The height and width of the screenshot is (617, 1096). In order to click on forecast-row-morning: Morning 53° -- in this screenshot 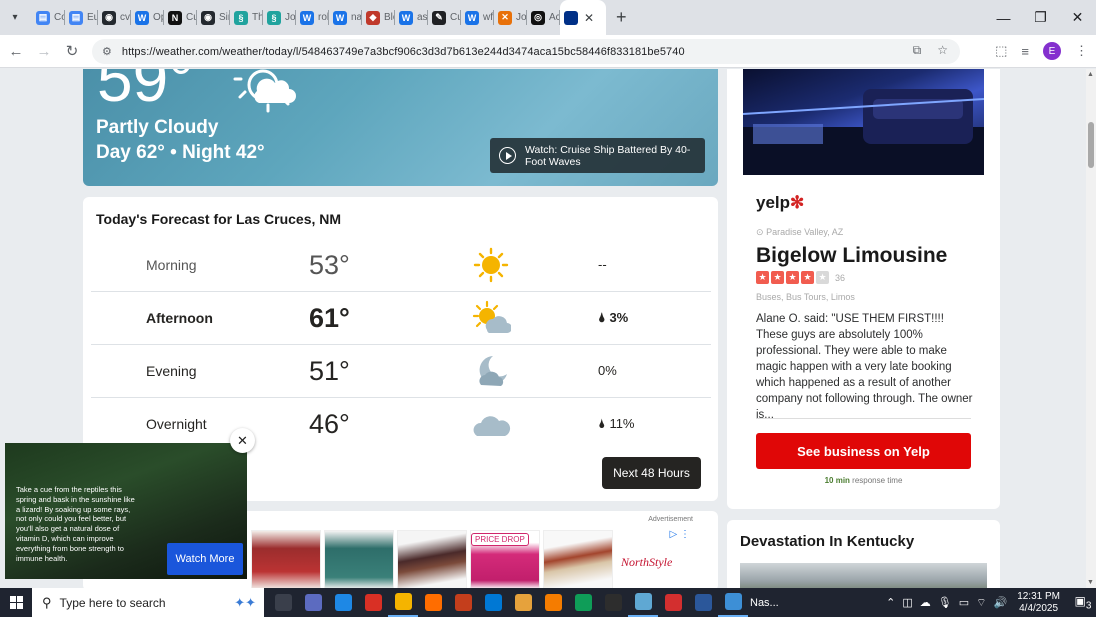, I will do `click(401, 265)`.